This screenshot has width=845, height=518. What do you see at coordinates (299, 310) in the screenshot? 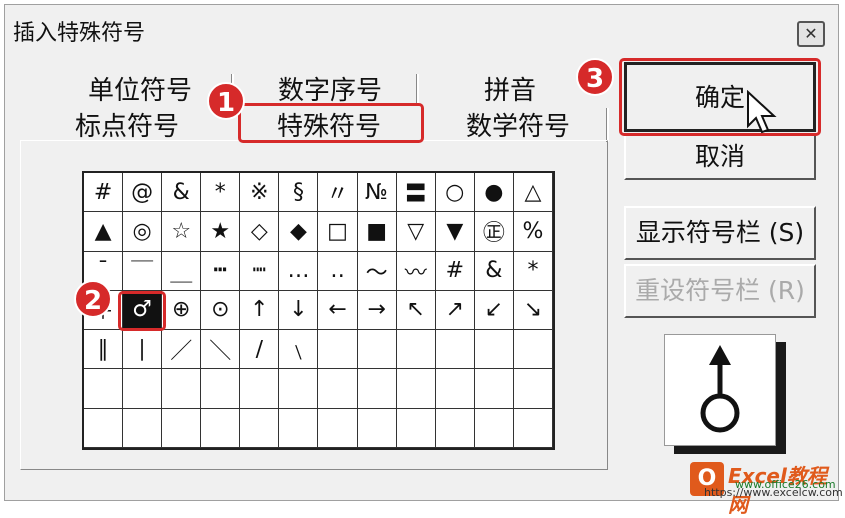
I see `symbol-cell: ↓` at bounding box center [299, 310].